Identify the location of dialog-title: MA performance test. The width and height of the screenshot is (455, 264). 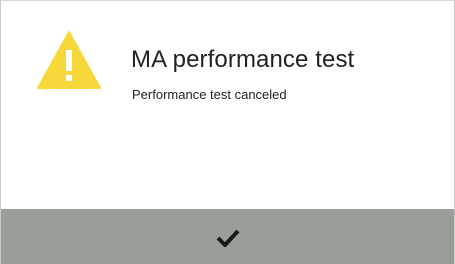
(243, 59).